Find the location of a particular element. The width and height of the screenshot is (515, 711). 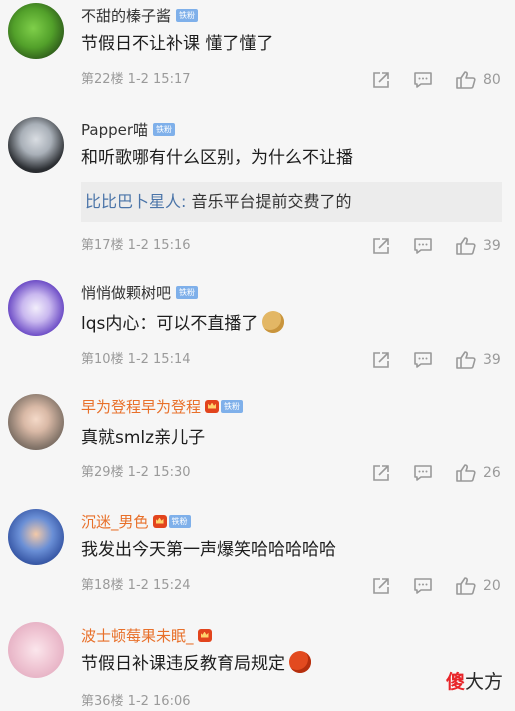

like-count: 20 is located at coordinates (492, 586).